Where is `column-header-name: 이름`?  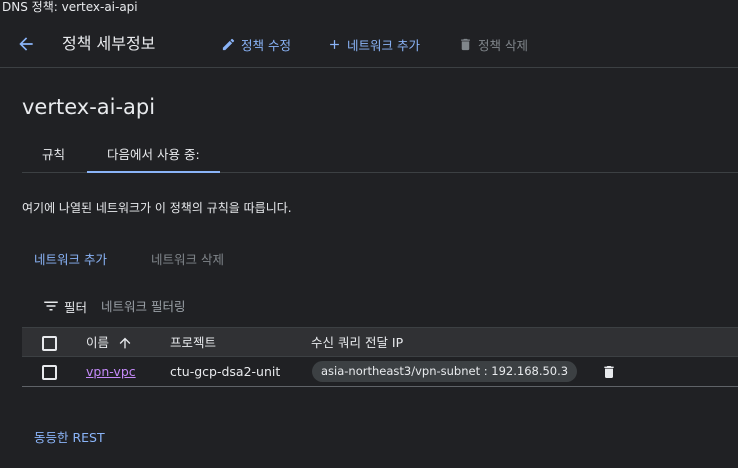 column-header-name: 이름 is located at coordinates (109, 342).